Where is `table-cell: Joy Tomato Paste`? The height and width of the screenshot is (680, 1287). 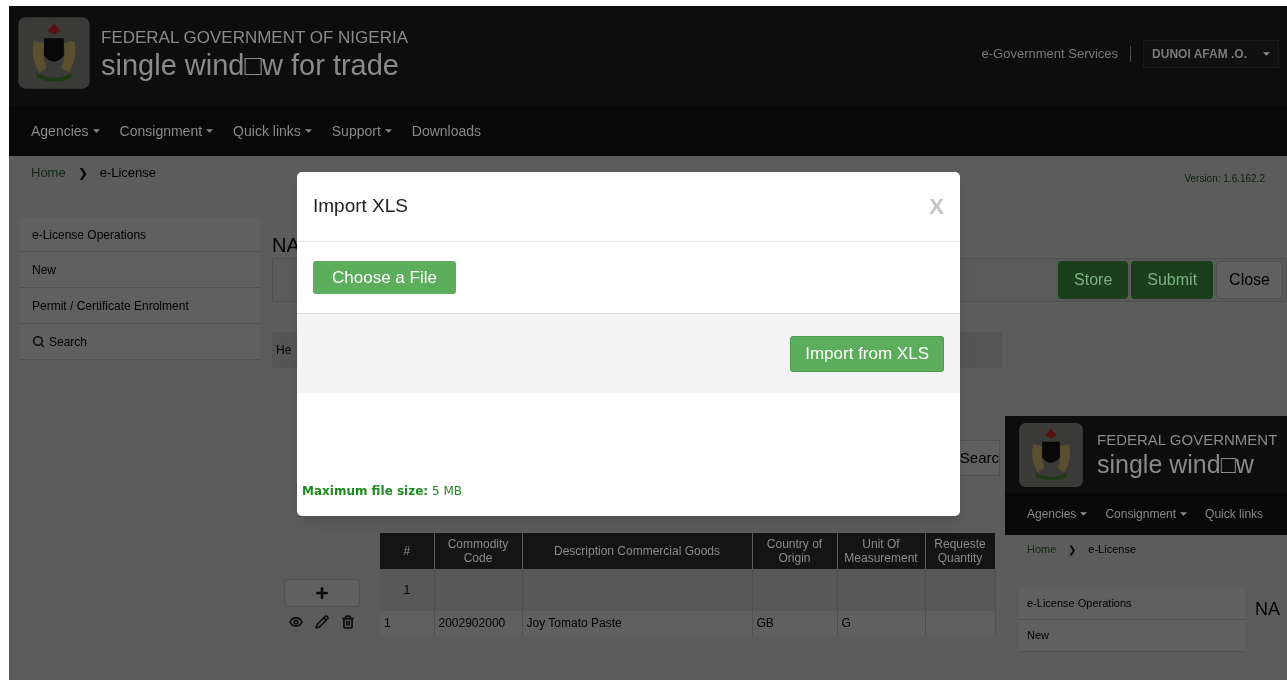 table-cell: Joy Tomato Paste is located at coordinates (574, 623).